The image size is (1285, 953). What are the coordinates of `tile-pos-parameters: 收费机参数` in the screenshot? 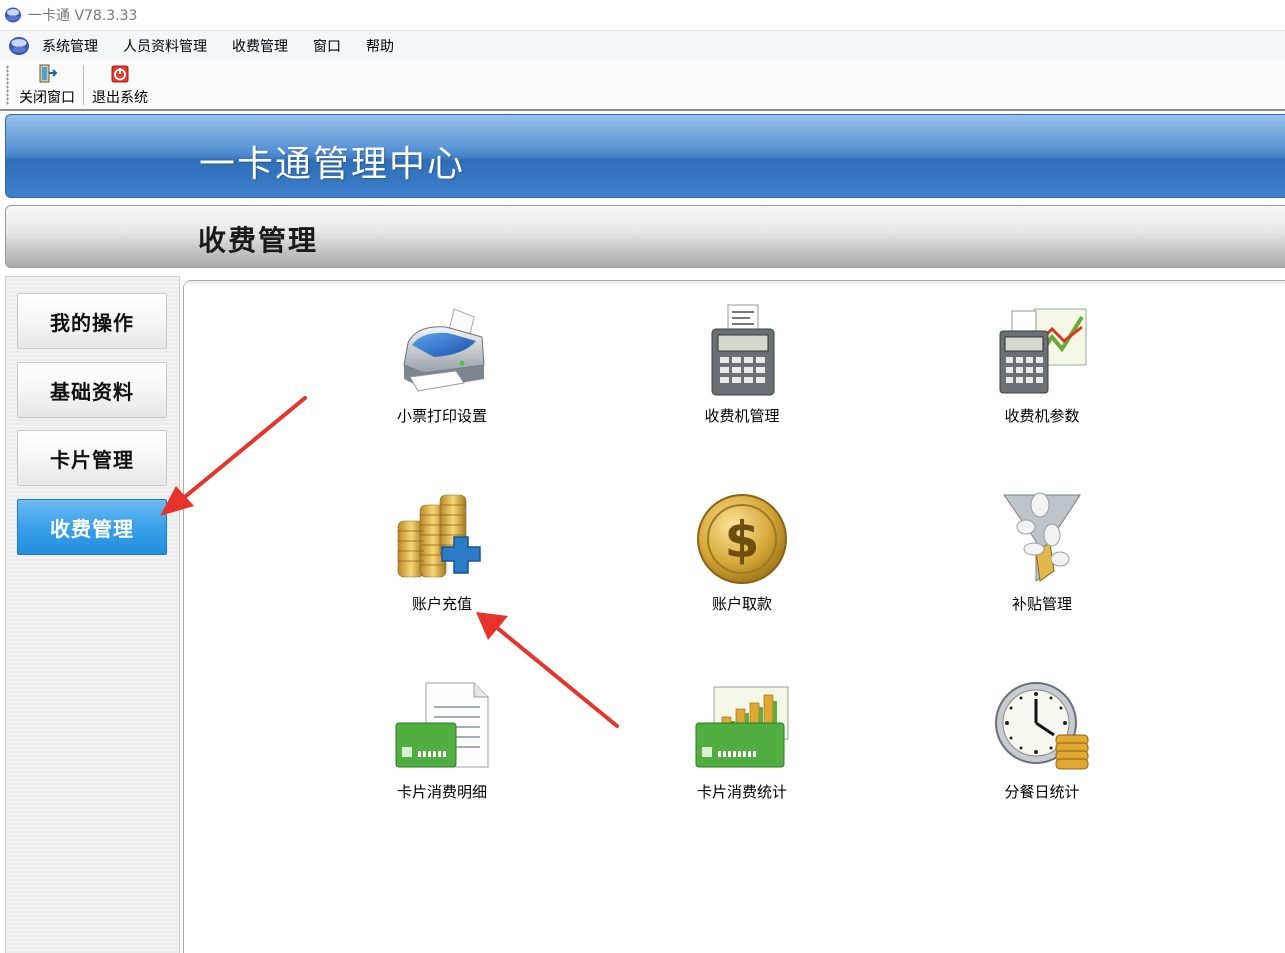 It's located at (1042, 364).